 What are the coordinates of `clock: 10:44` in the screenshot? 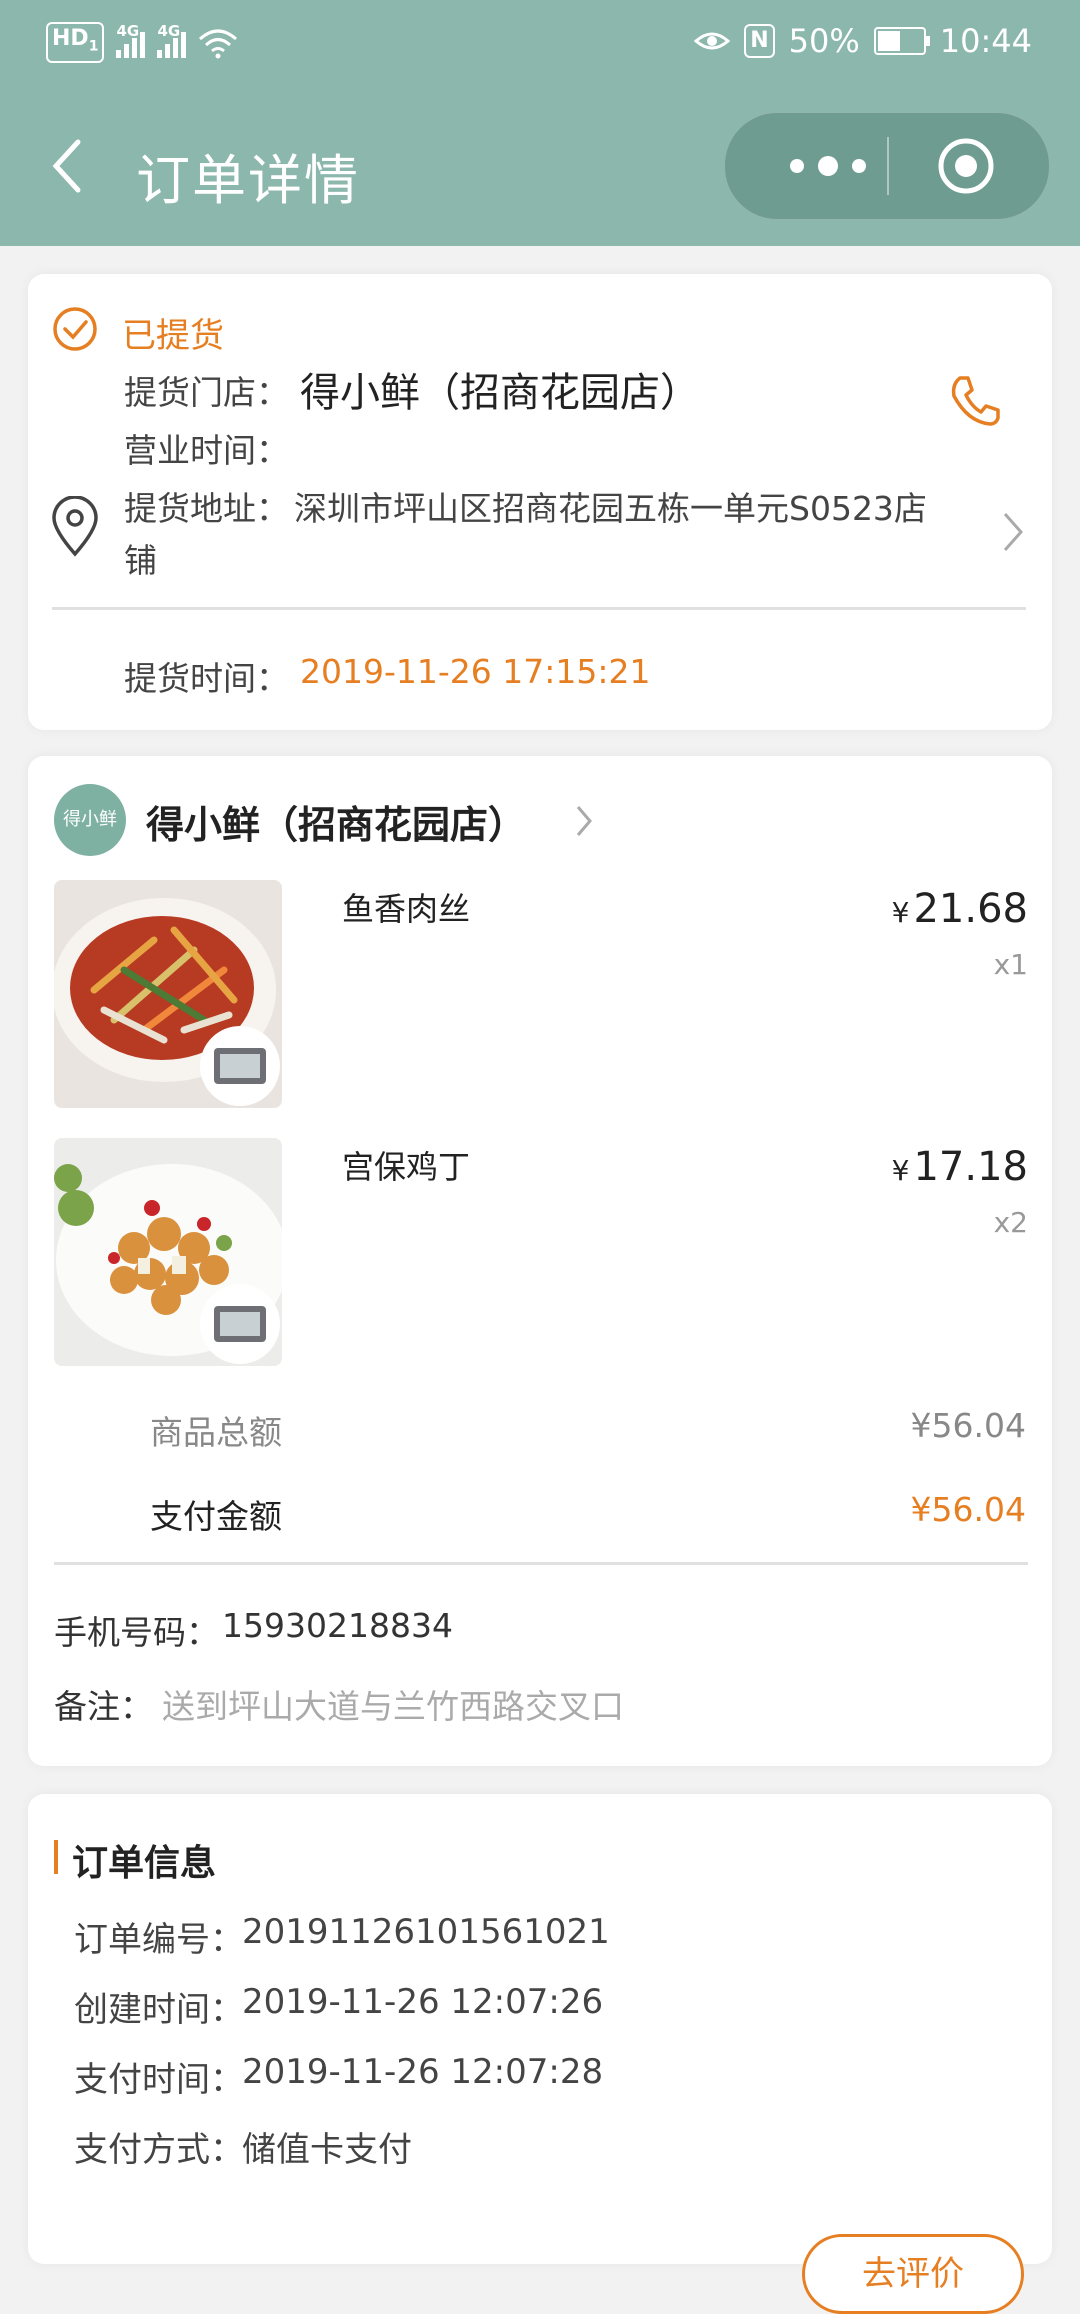 It's located at (985, 41).